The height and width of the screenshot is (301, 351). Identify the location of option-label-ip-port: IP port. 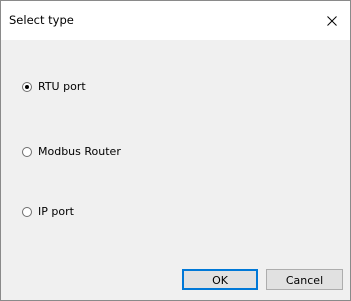
(56, 211).